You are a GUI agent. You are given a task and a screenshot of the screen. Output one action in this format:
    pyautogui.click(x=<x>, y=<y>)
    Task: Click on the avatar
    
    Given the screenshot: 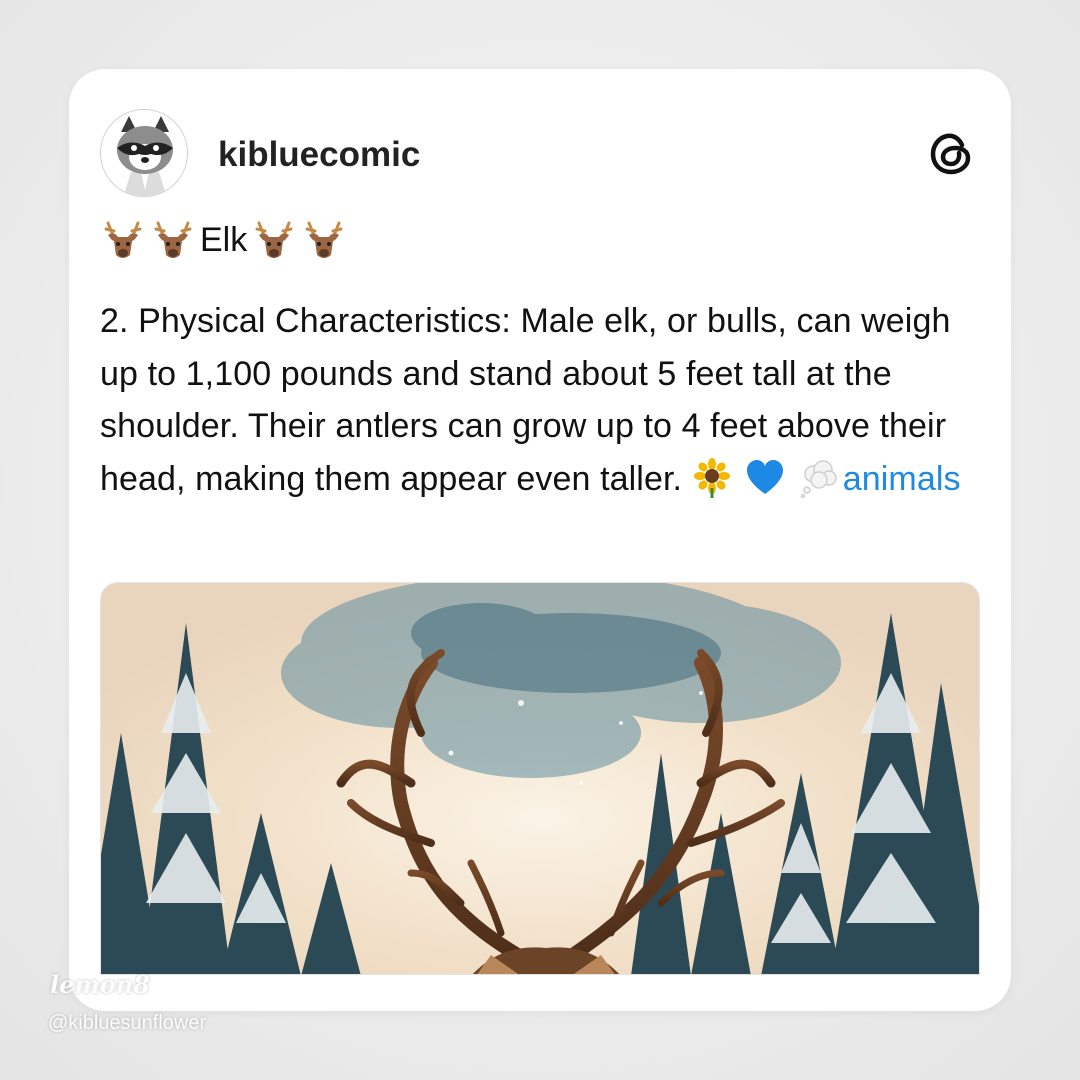 What is the action you would take?
    pyautogui.click(x=144, y=153)
    